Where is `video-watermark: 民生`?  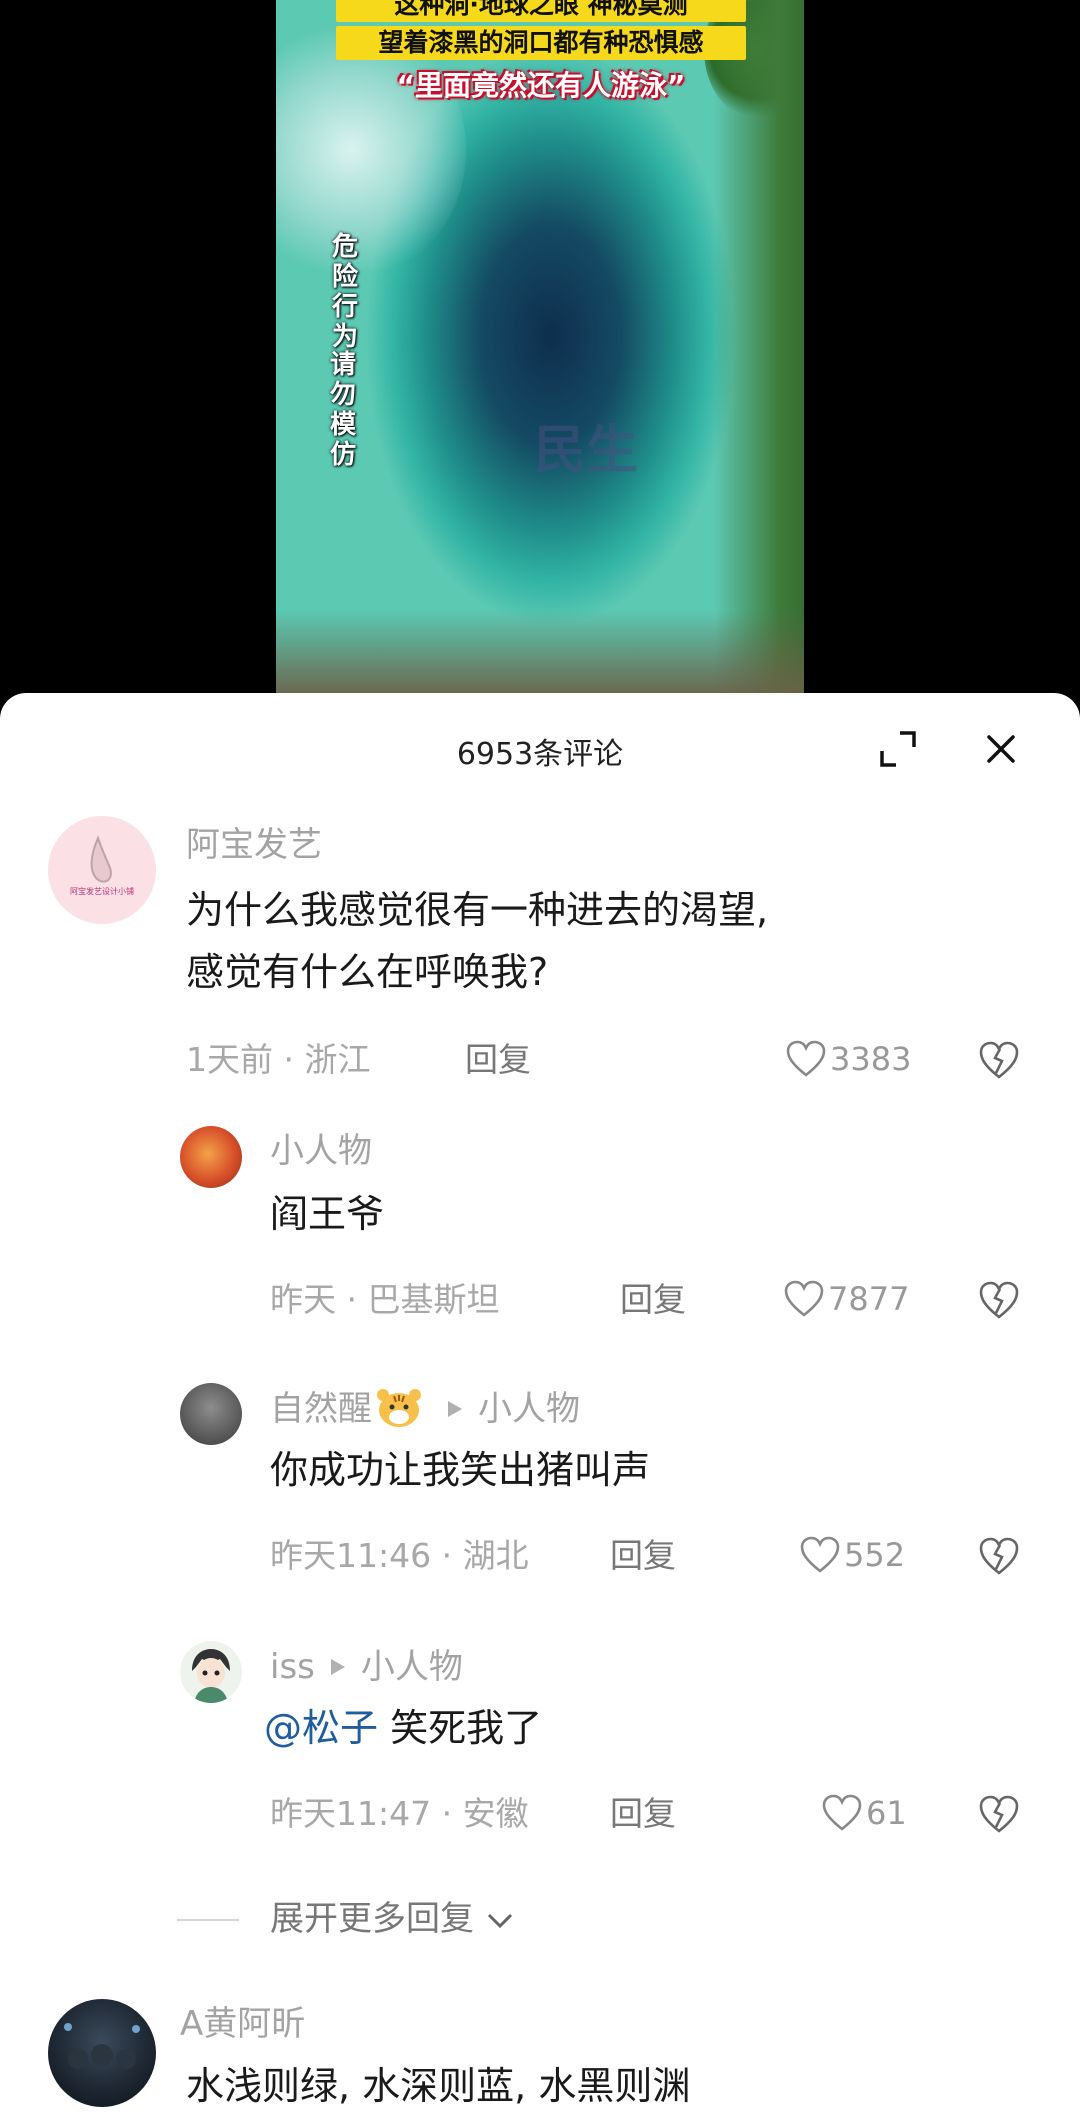 video-watermark: 民生 is located at coordinates (586, 451).